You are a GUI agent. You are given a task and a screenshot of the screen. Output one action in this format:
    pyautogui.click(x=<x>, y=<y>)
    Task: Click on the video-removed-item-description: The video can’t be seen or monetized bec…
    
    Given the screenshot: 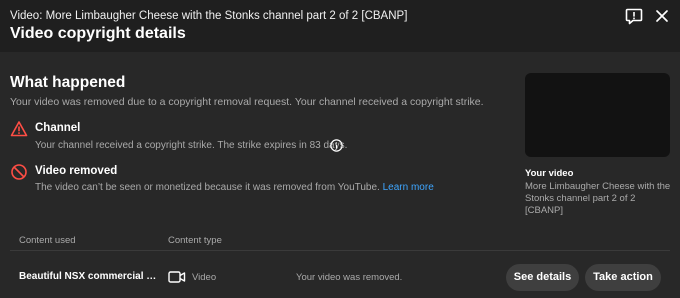 What is the action you would take?
    pyautogui.click(x=234, y=187)
    